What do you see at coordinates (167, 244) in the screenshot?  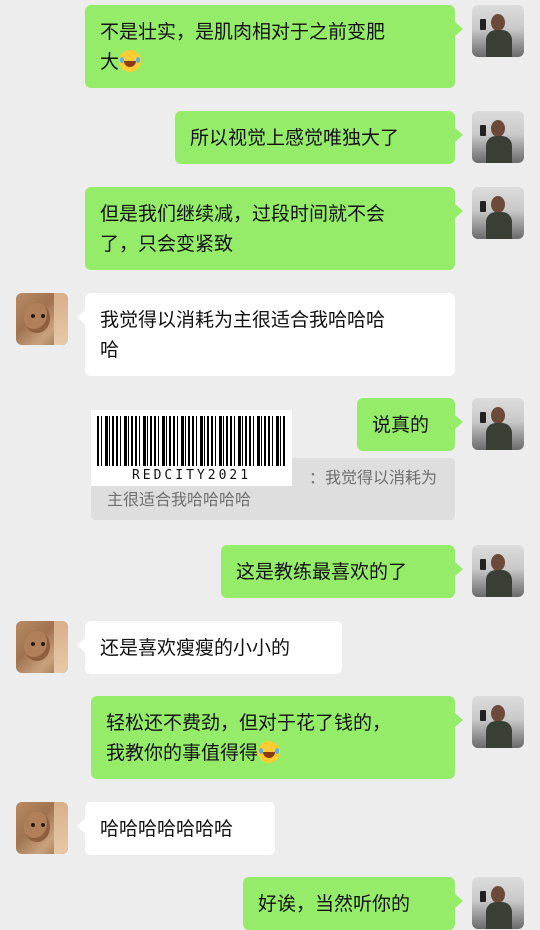 I see `message-line: 了，只会变紧致` at bounding box center [167, 244].